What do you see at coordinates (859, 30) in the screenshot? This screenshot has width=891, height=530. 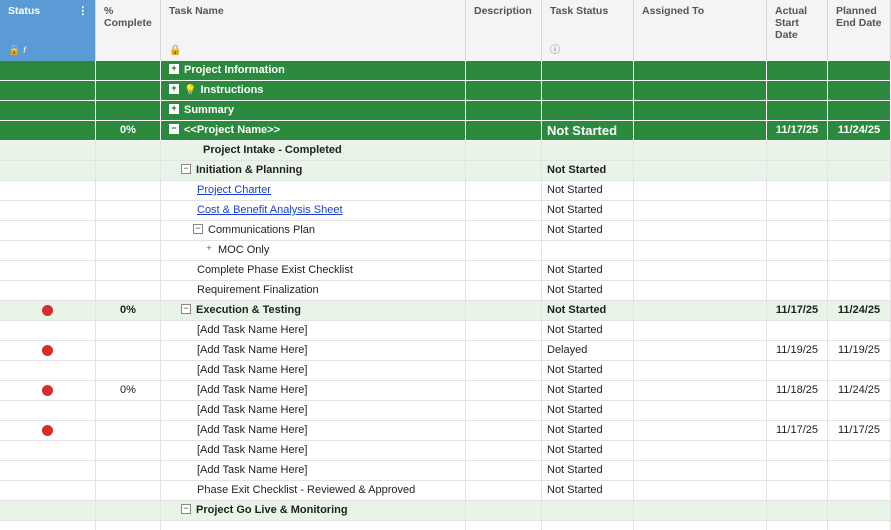 I see `column-header-planned-end-date: Planned End Date` at bounding box center [859, 30].